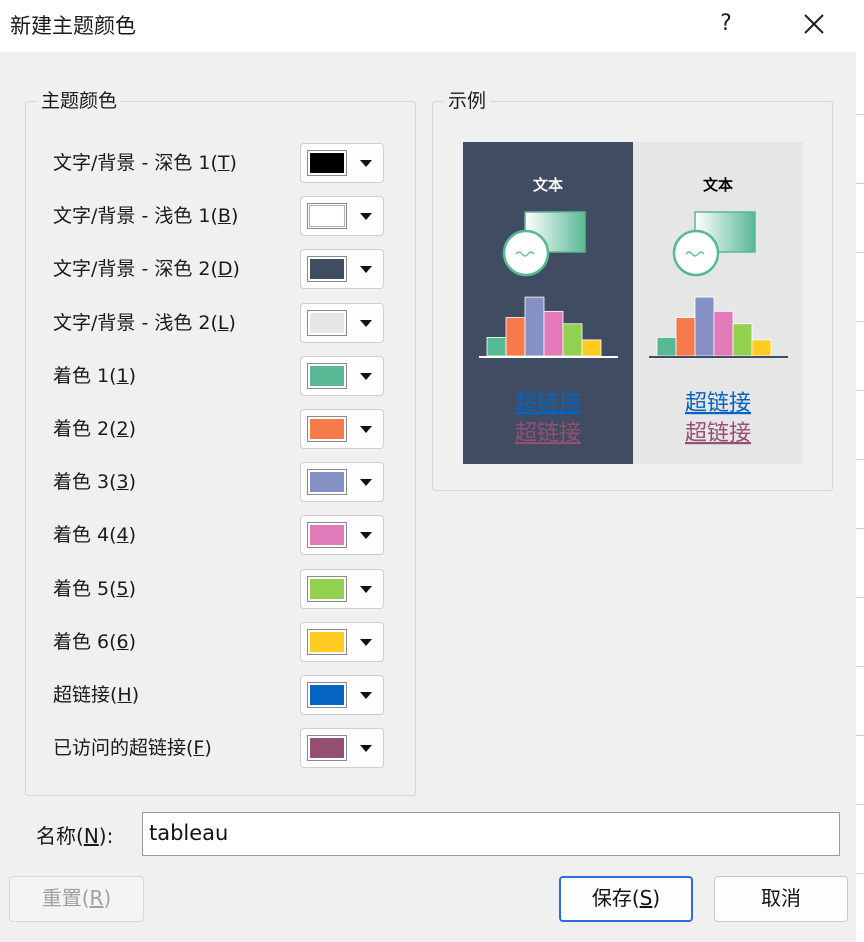 This screenshot has height=942, width=864. I want to click on close-icon, so click(814, 24).